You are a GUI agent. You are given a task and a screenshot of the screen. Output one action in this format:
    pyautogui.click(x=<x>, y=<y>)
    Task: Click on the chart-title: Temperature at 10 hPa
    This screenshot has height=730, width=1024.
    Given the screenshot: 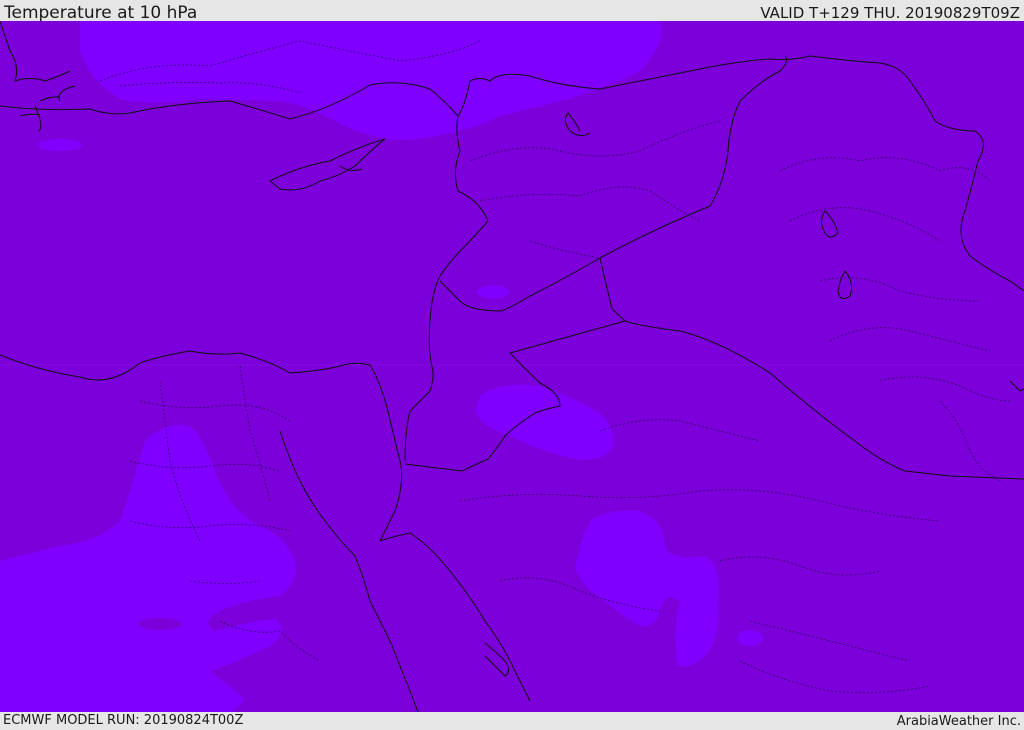 What is the action you would take?
    pyautogui.click(x=101, y=13)
    